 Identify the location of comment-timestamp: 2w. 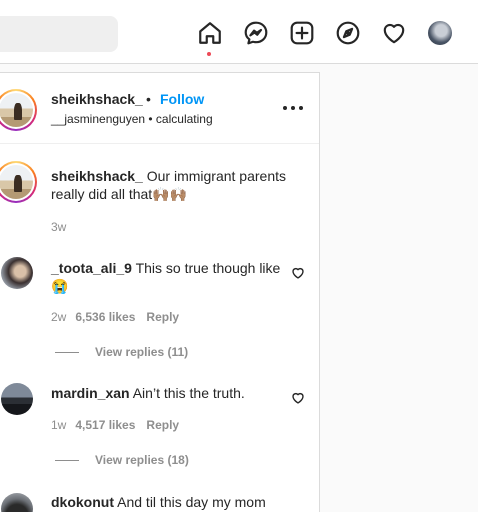
(58, 317).